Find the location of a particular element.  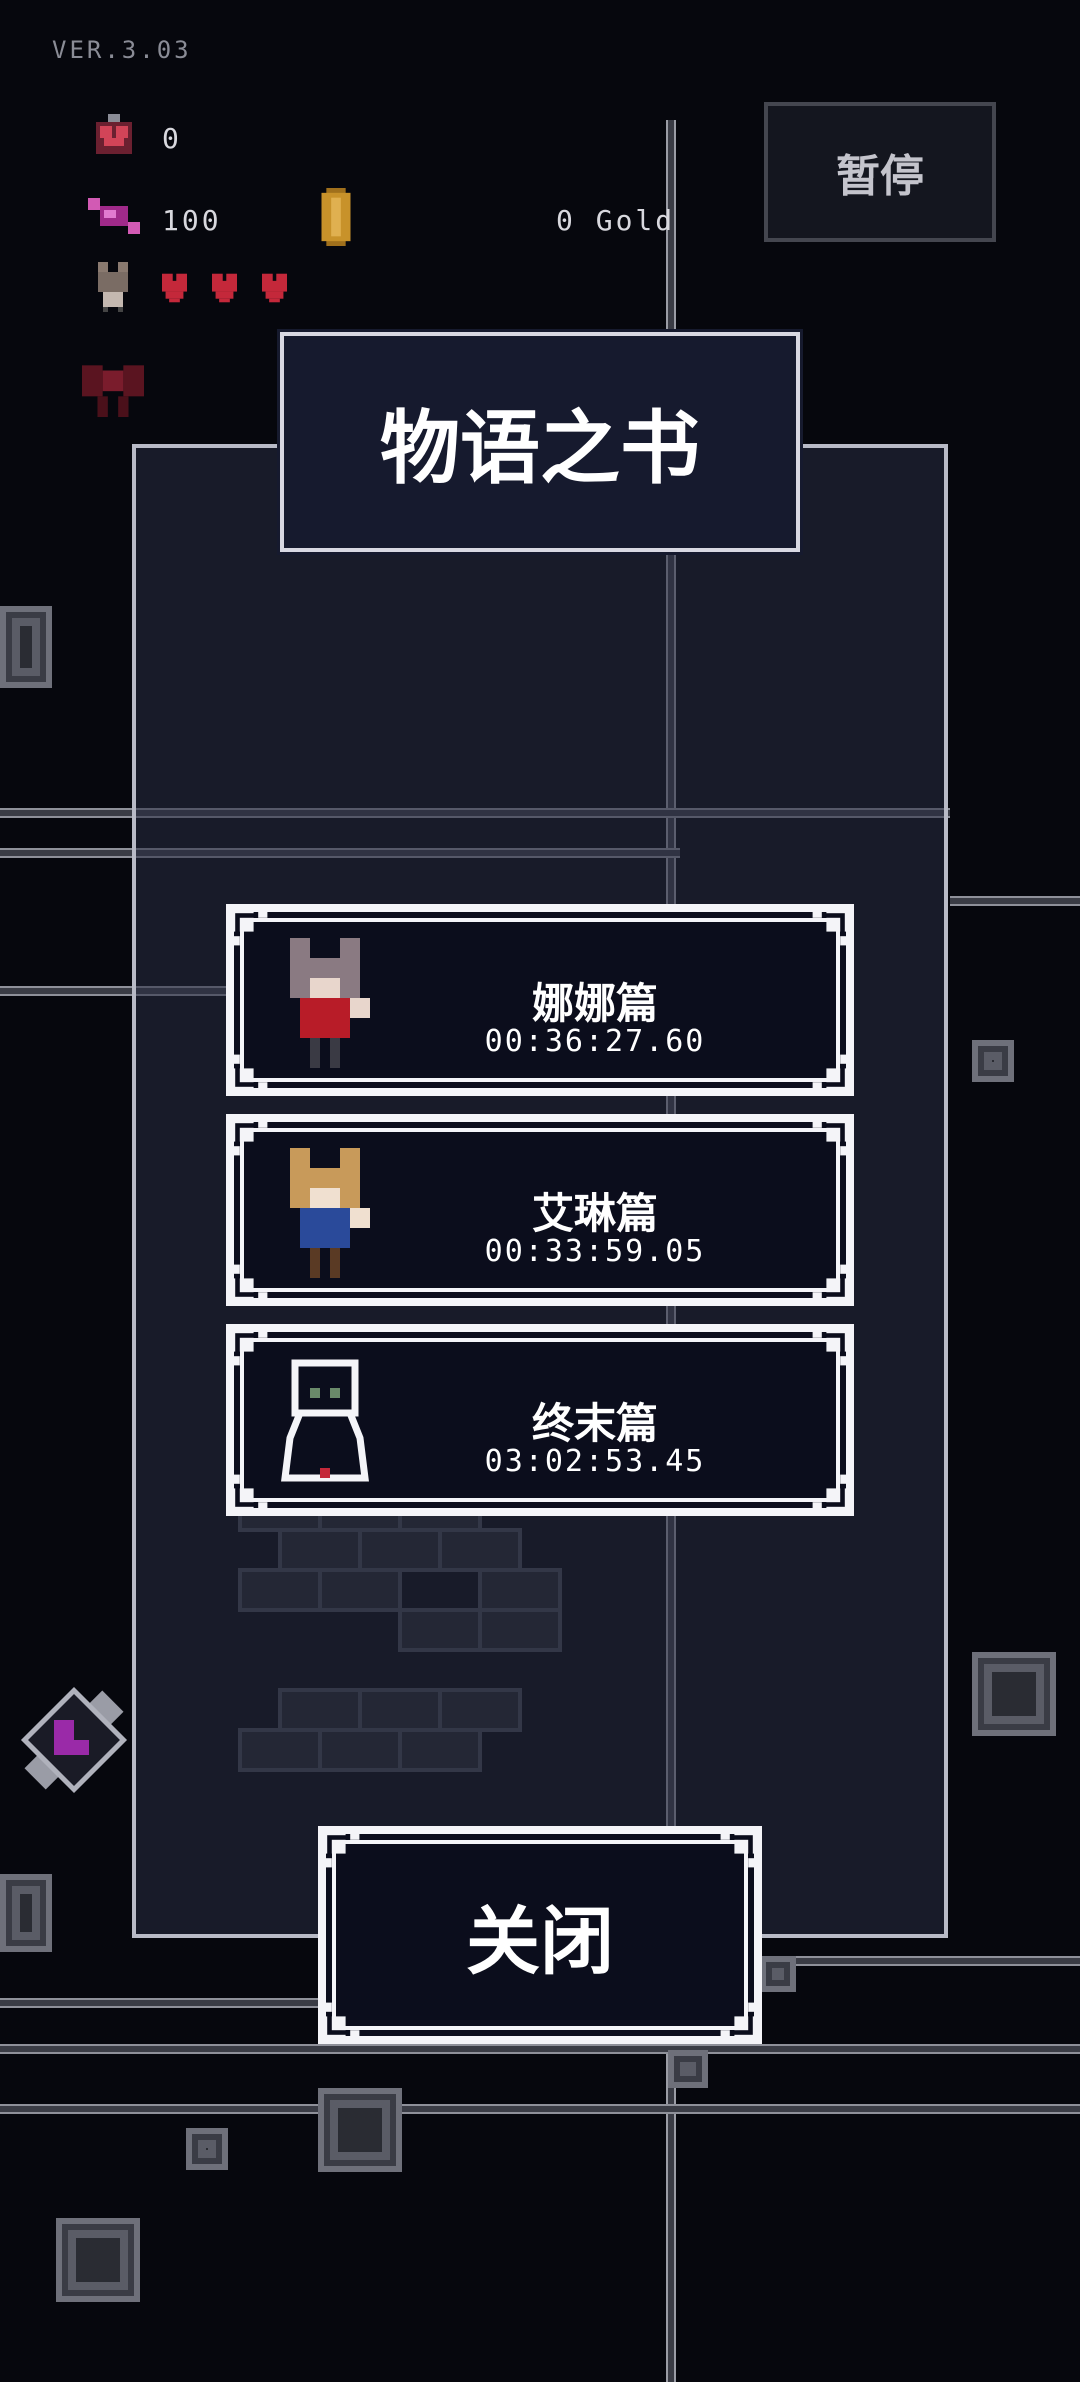

chapter-time: 03:02:53.45 is located at coordinates (595, 1461).